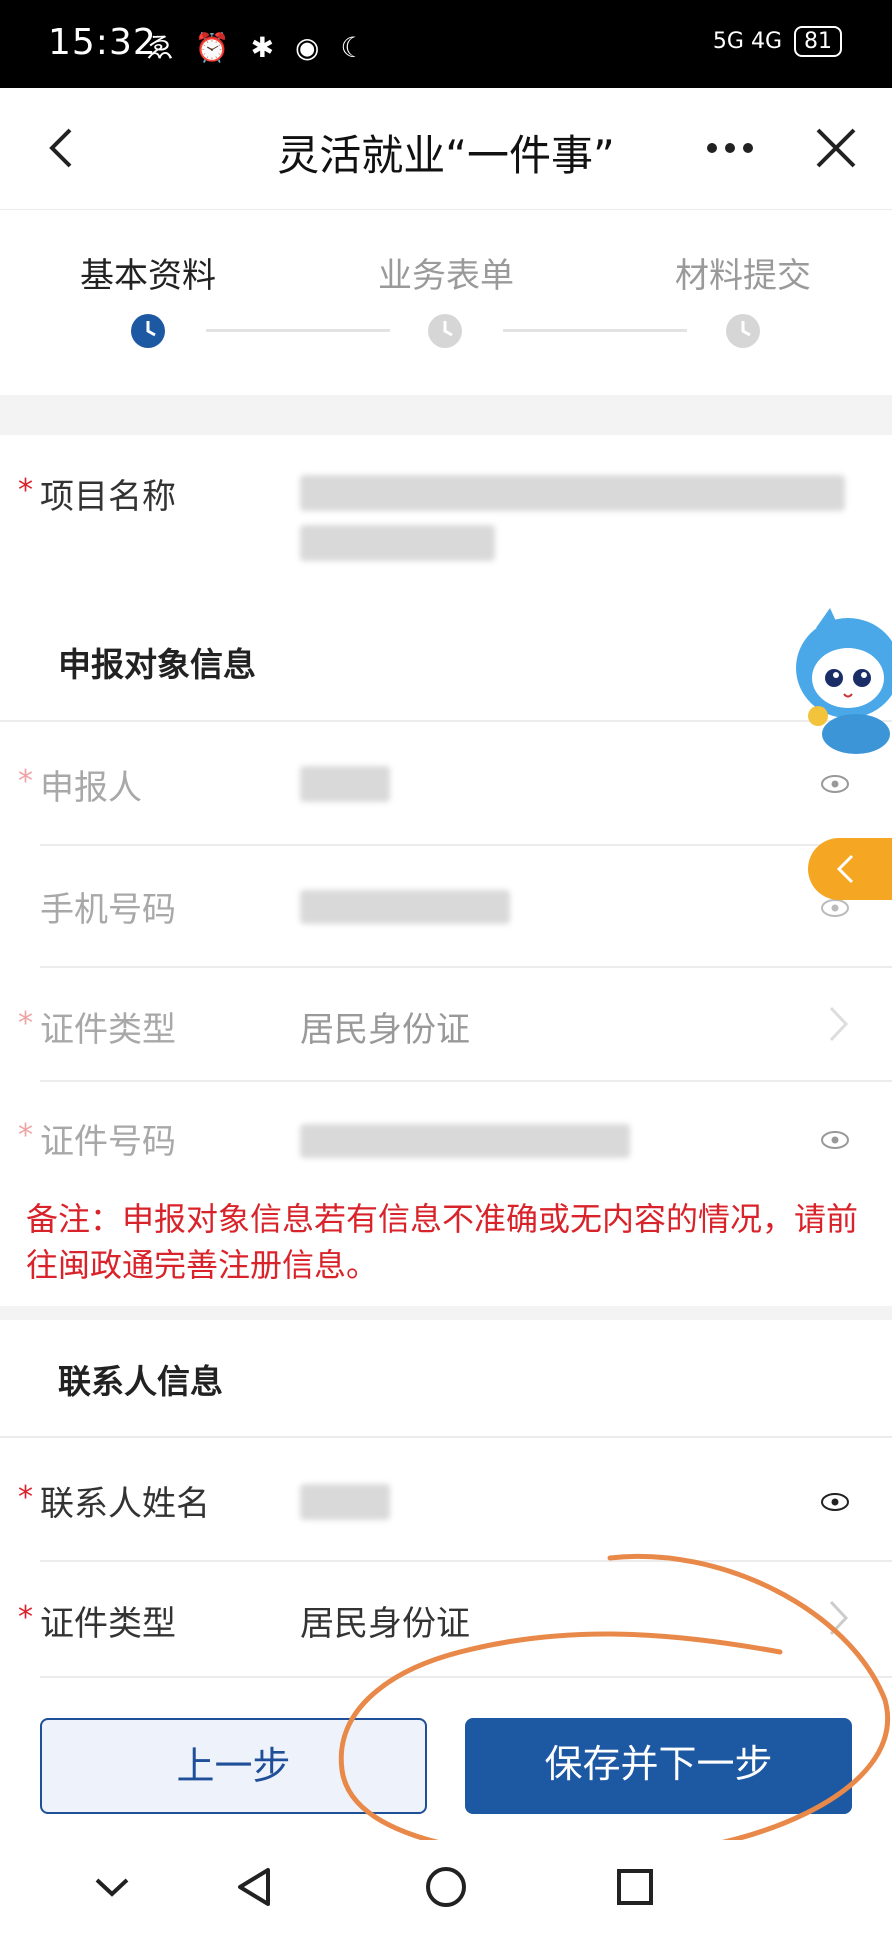  What do you see at coordinates (255, 1887) in the screenshot?
I see `nav-back-icon` at bounding box center [255, 1887].